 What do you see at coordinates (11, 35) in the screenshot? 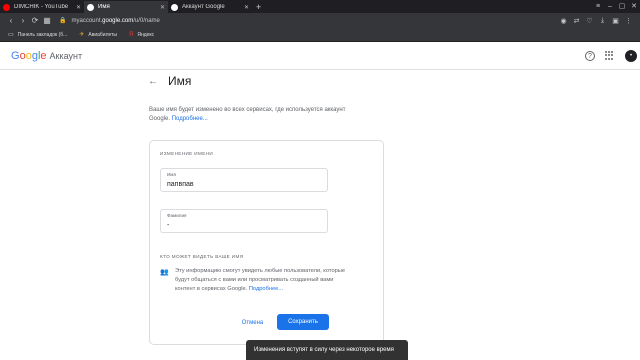
I see `folder-icon: ▭` at bounding box center [11, 35].